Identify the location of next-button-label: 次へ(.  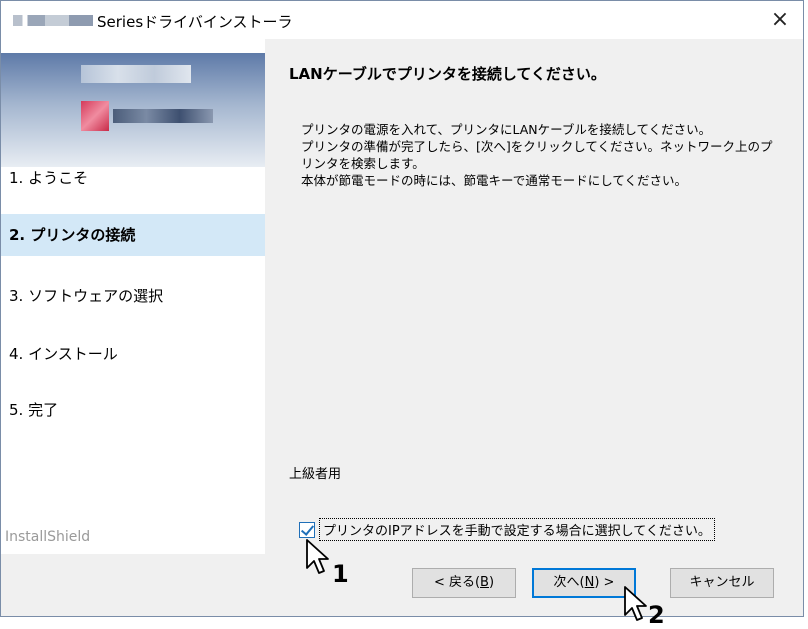
(569, 582).